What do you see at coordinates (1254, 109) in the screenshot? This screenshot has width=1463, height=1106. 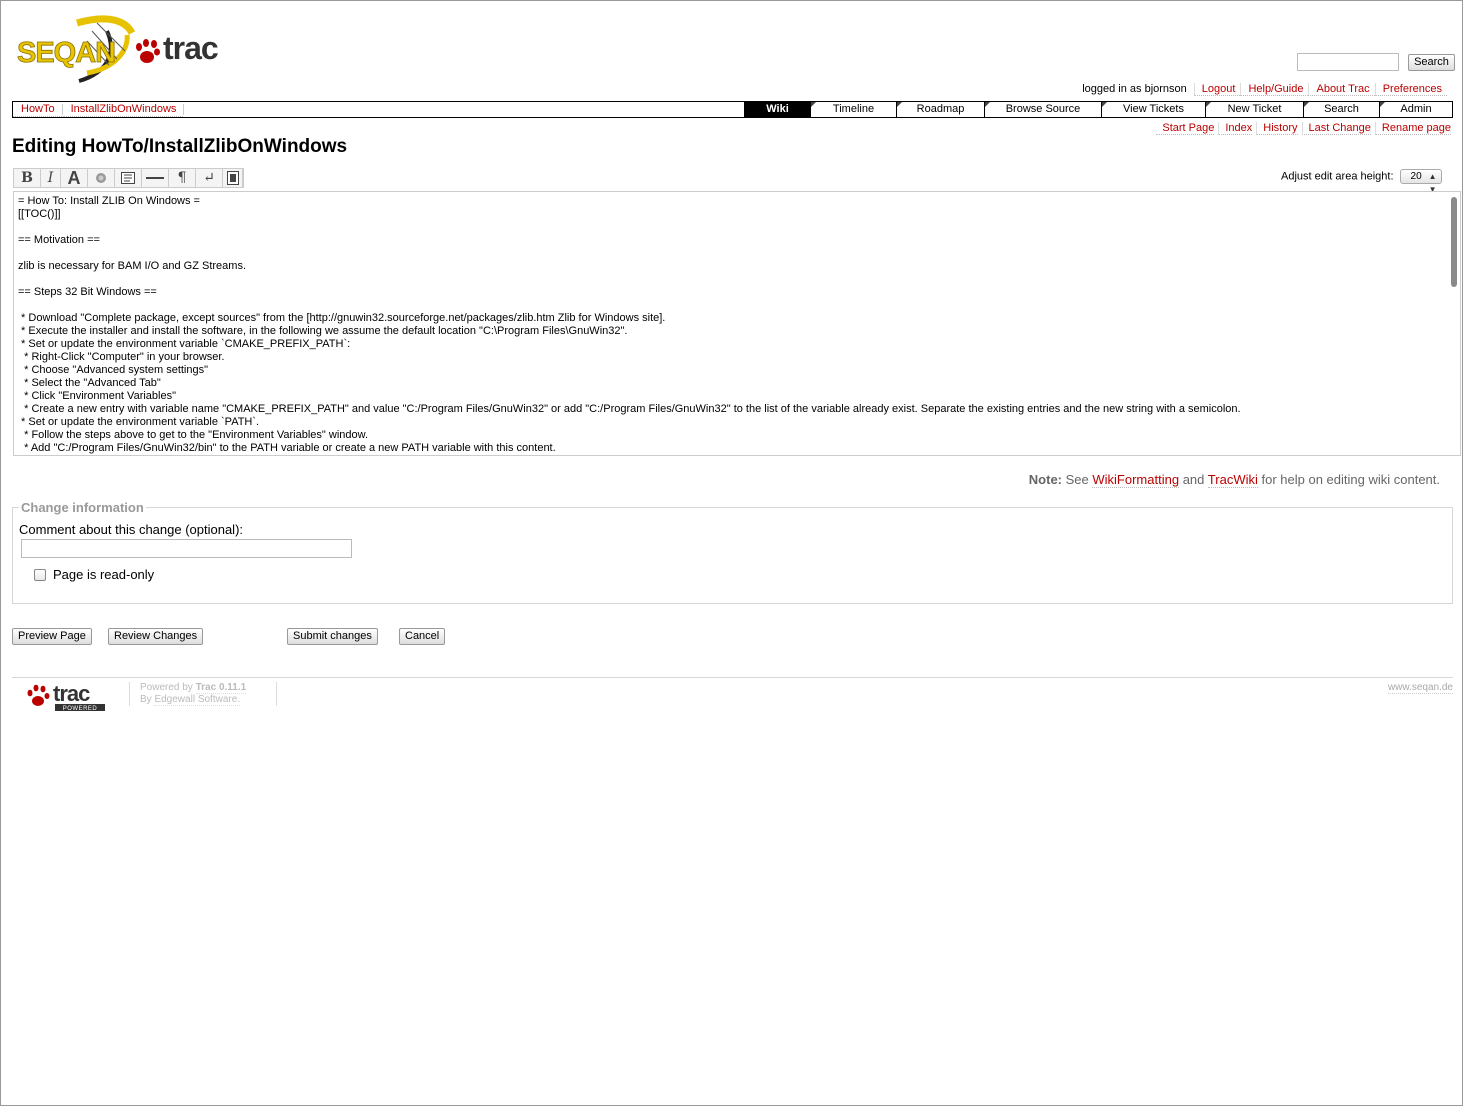 I see `tab-new-ticket: New Ticket` at bounding box center [1254, 109].